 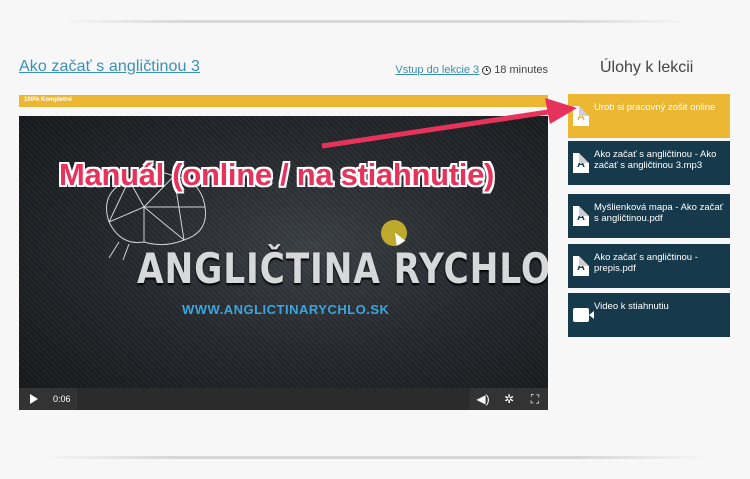 I want to click on top-divider, so click(x=375, y=21).